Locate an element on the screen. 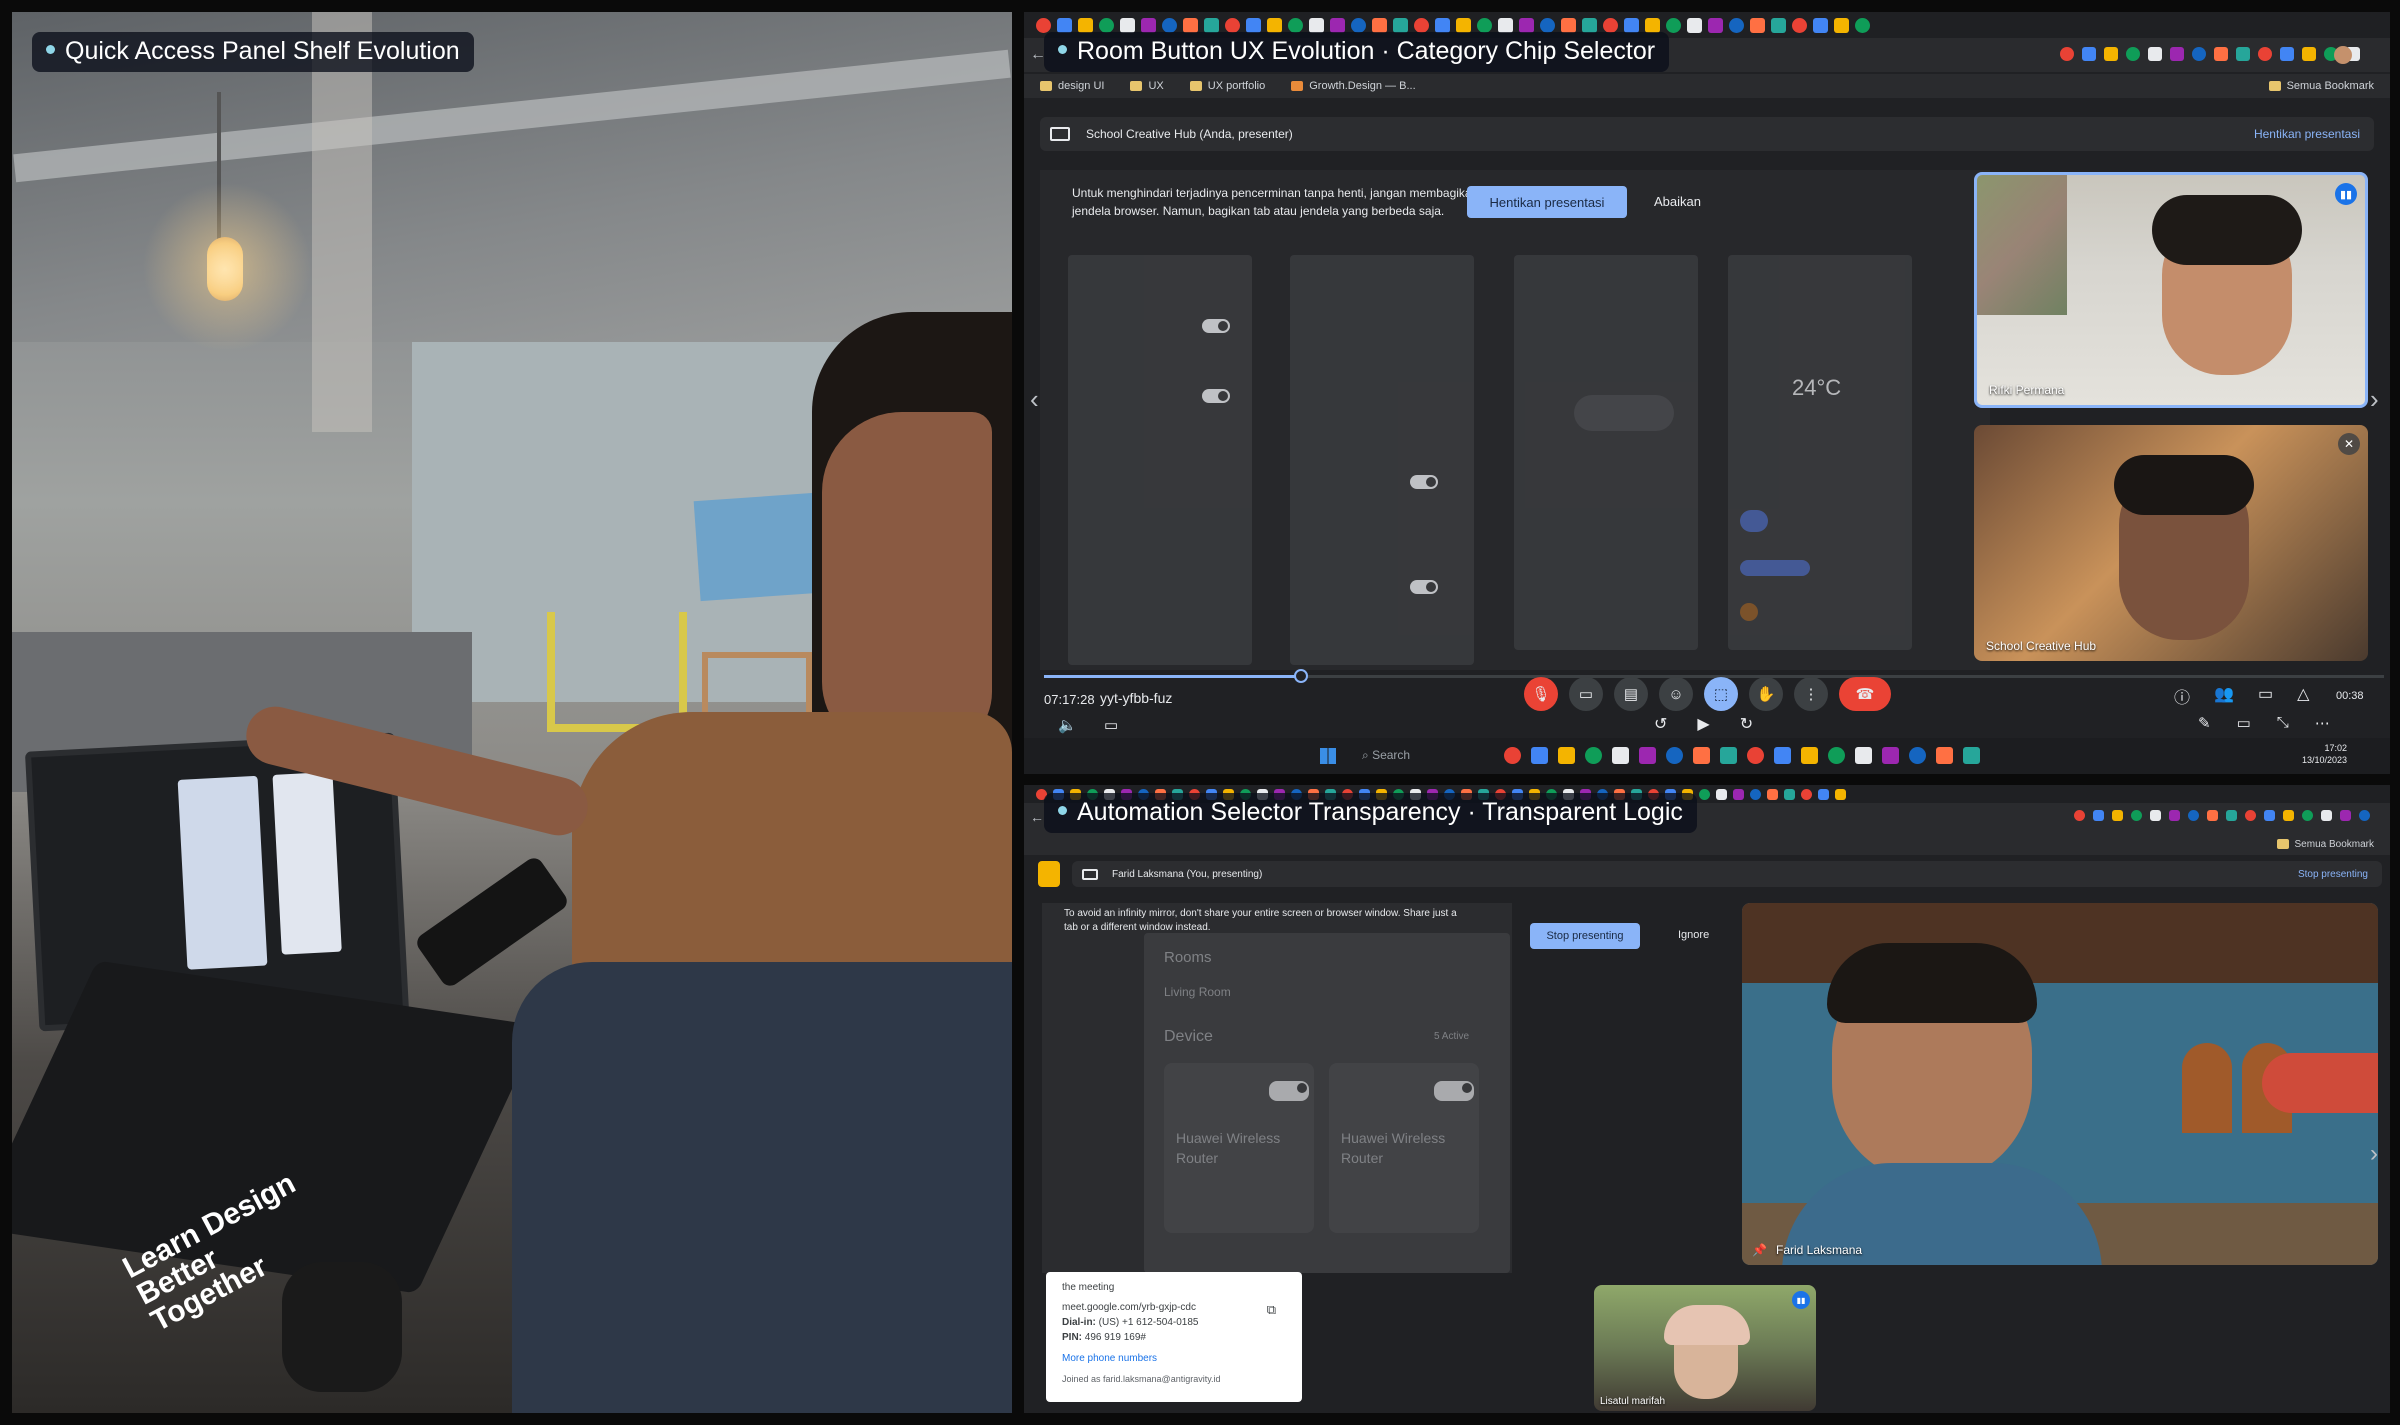 The width and height of the screenshot is (2400, 1425). volume-icon: 🔈 is located at coordinates (1067, 725).